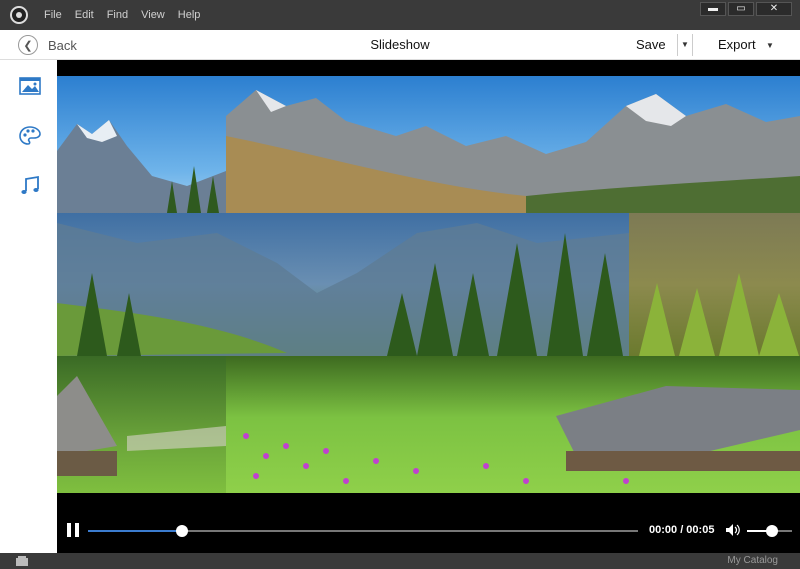  I want to click on themes-palette-icon, so click(30, 136).